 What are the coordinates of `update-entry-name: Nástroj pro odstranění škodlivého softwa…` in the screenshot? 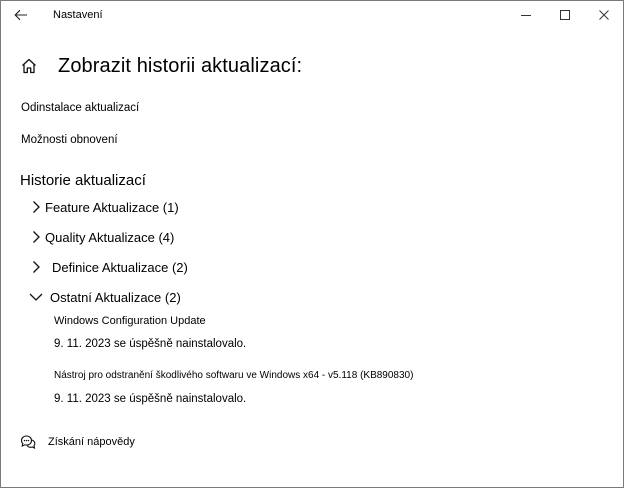 It's located at (233, 375).